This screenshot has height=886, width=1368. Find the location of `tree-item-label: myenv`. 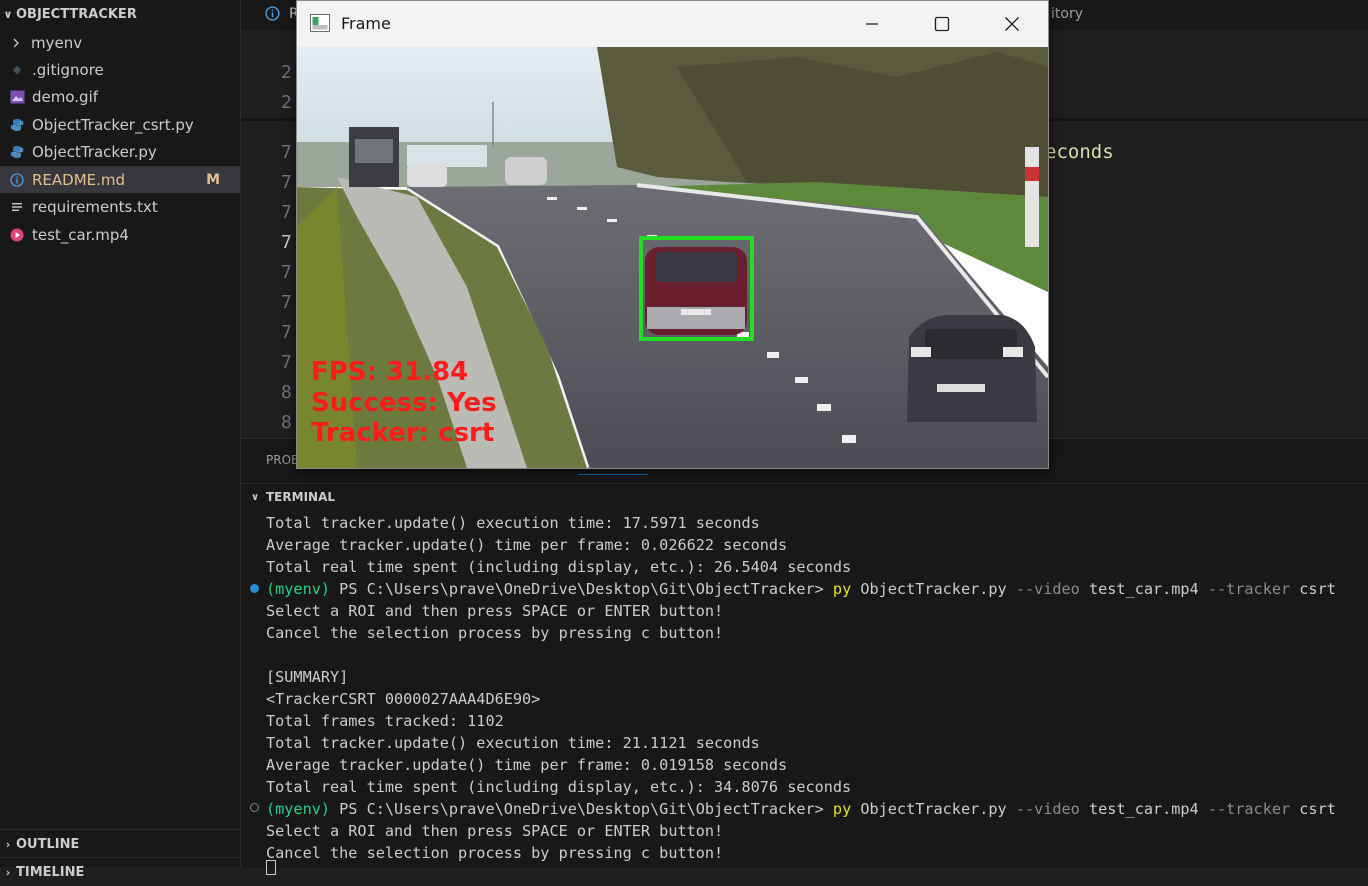

tree-item-label: myenv is located at coordinates (57, 42).